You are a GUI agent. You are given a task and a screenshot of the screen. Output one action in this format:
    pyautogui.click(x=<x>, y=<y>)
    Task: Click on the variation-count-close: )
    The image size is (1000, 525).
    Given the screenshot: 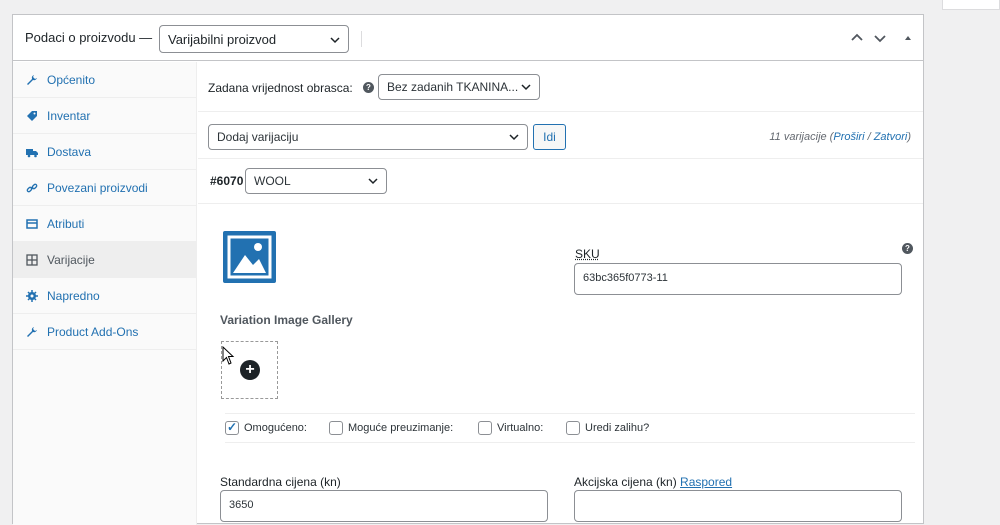 What is the action you would take?
    pyautogui.click(x=909, y=137)
    